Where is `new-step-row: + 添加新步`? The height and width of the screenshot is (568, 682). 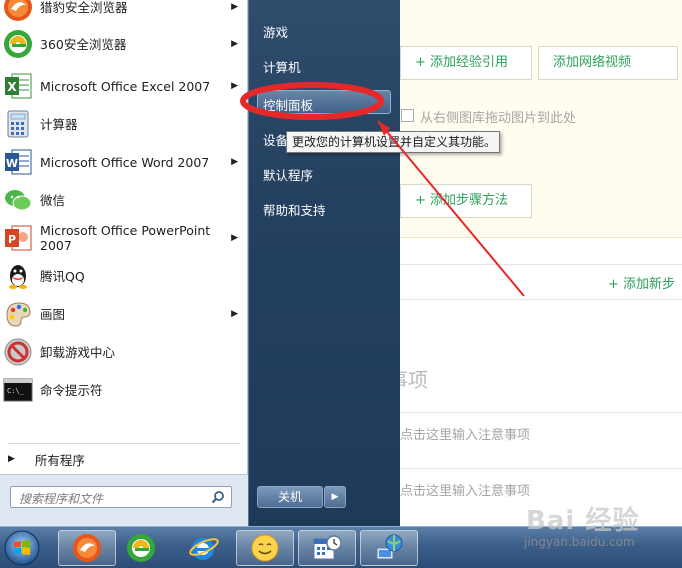 new-step-row: + 添加新步 is located at coordinates (540, 282).